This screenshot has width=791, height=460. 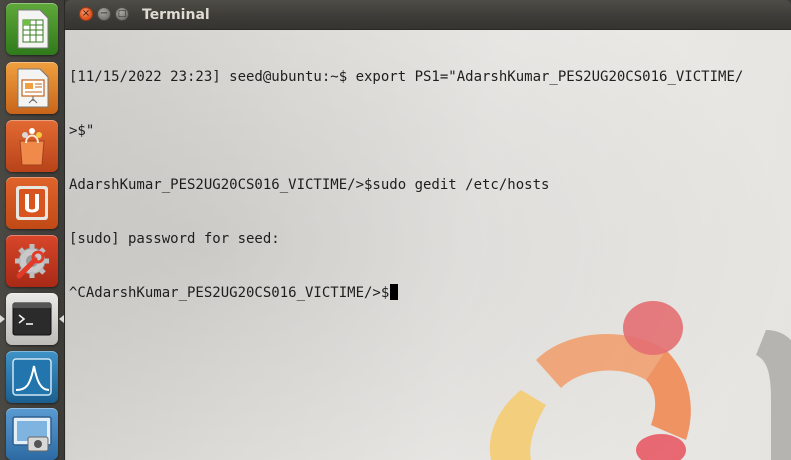 What do you see at coordinates (229, 293) in the screenshot?
I see `terminal-prompt: ^CAdarshKumar_PES2UG20CS016_VICTIME/>$` at bounding box center [229, 293].